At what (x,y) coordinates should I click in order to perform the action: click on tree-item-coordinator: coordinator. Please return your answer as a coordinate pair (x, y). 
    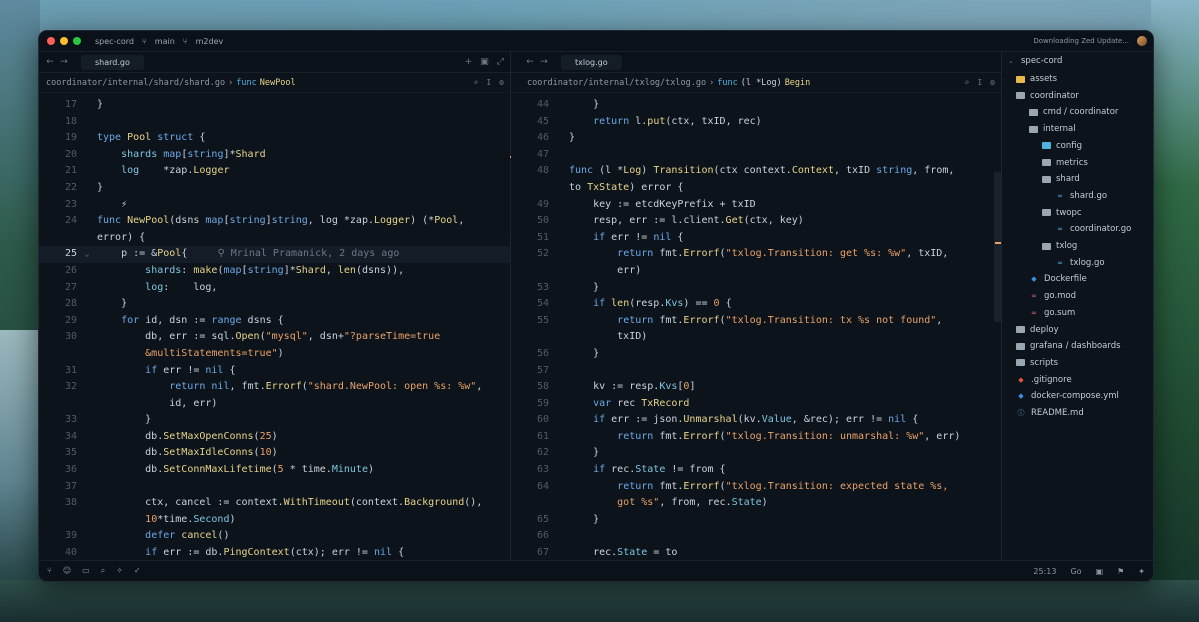
    Looking at the image, I should click on (1047, 96).